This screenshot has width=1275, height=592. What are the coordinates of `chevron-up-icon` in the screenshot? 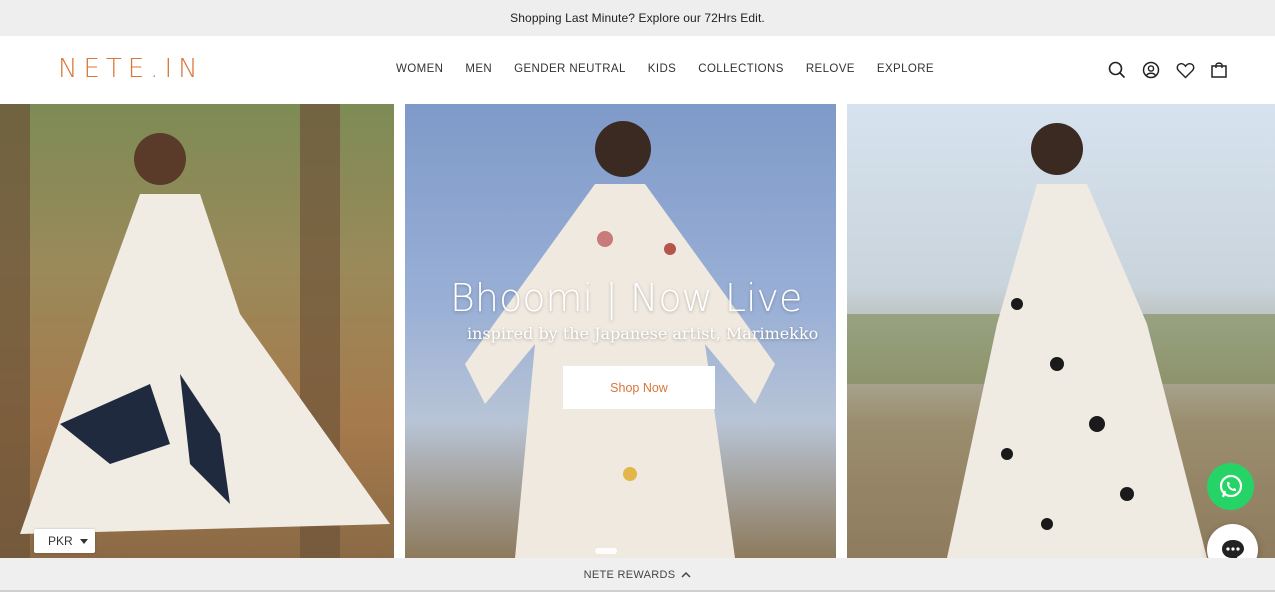 It's located at (686, 574).